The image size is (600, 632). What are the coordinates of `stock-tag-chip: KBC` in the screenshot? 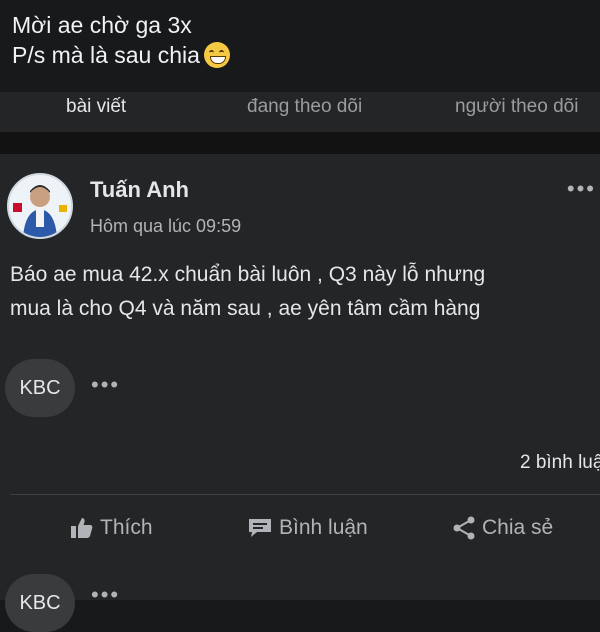 It's located at (40, 388).